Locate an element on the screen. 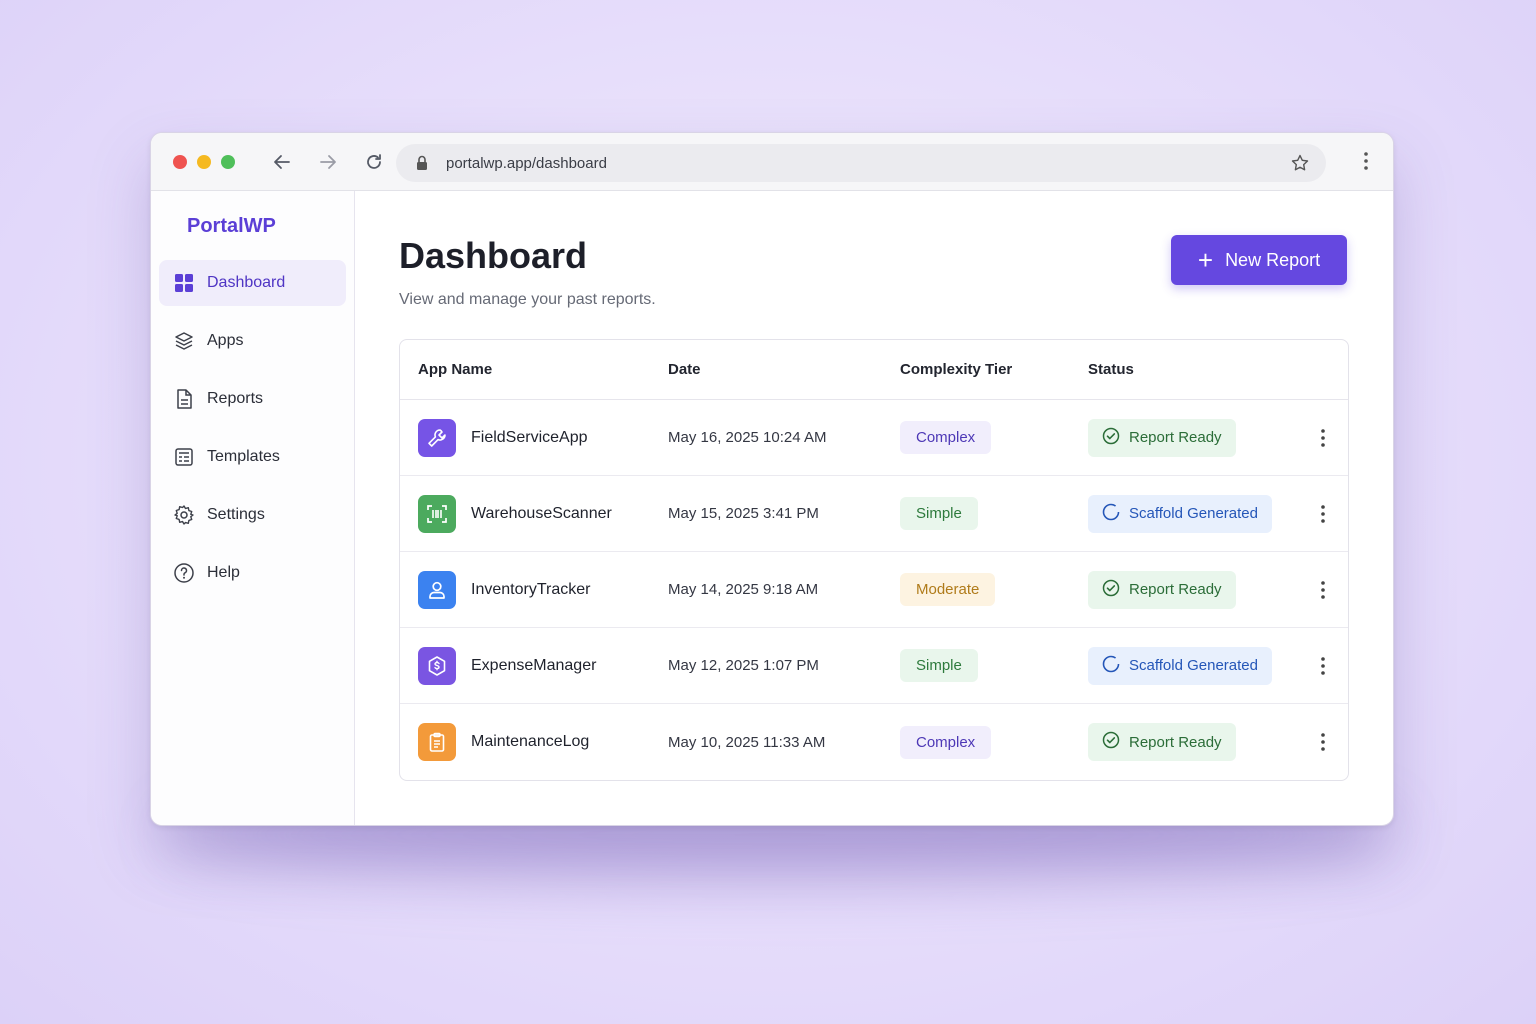  sidebar-item-label: Apps is located at coordinates (225, 340).